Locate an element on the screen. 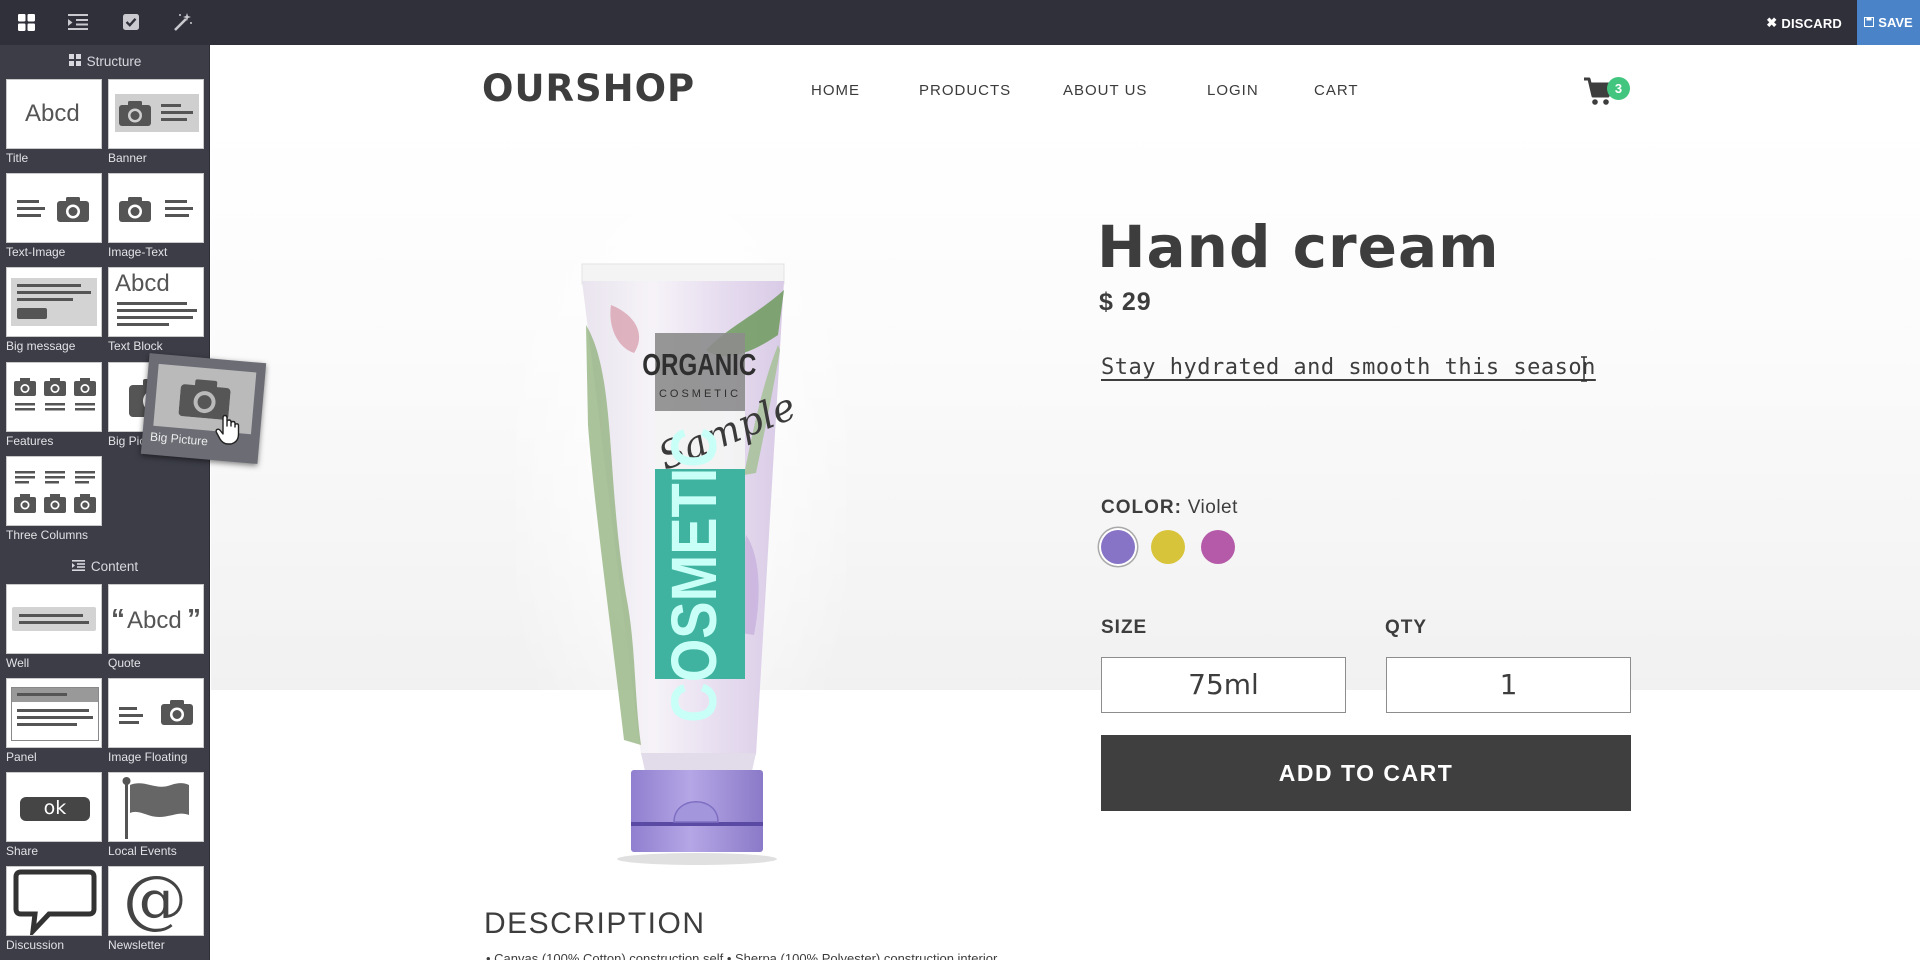 The width and height of the screenshot is (1920, 960). ok-button-thumb: ok is located at coordinates (55, 809).